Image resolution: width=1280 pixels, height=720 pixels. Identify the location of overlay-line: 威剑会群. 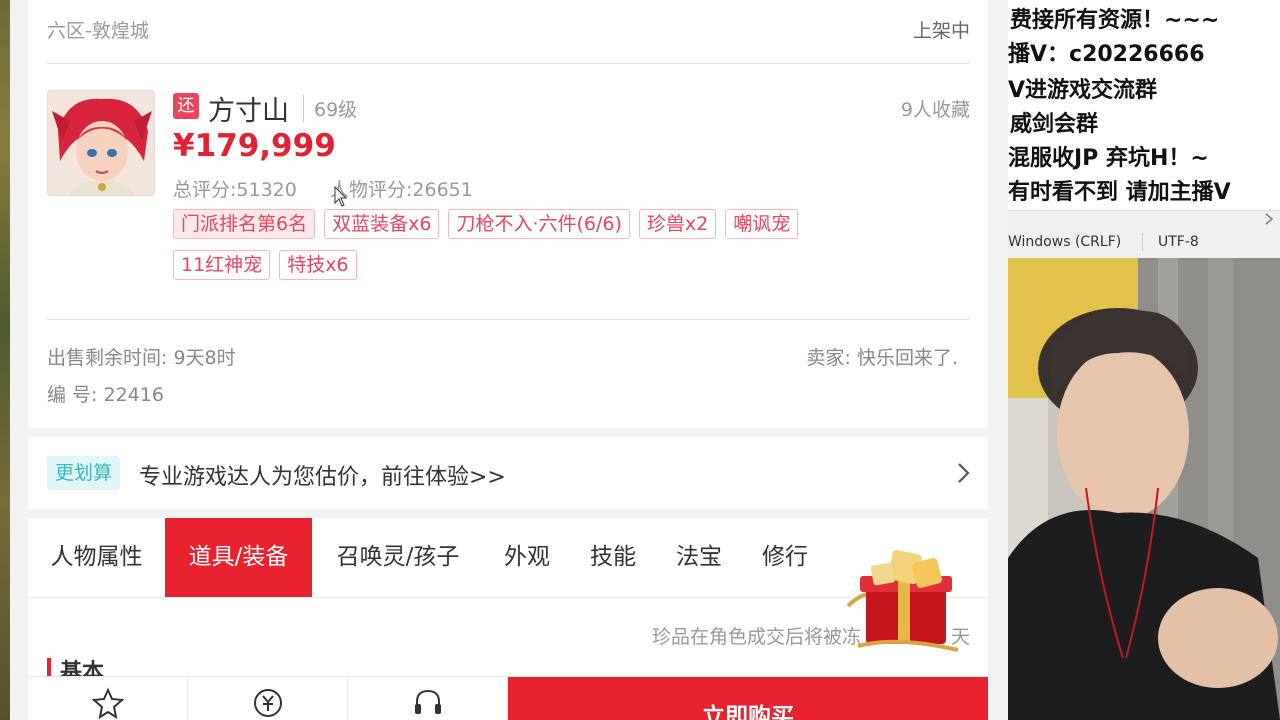
(1054, 124).